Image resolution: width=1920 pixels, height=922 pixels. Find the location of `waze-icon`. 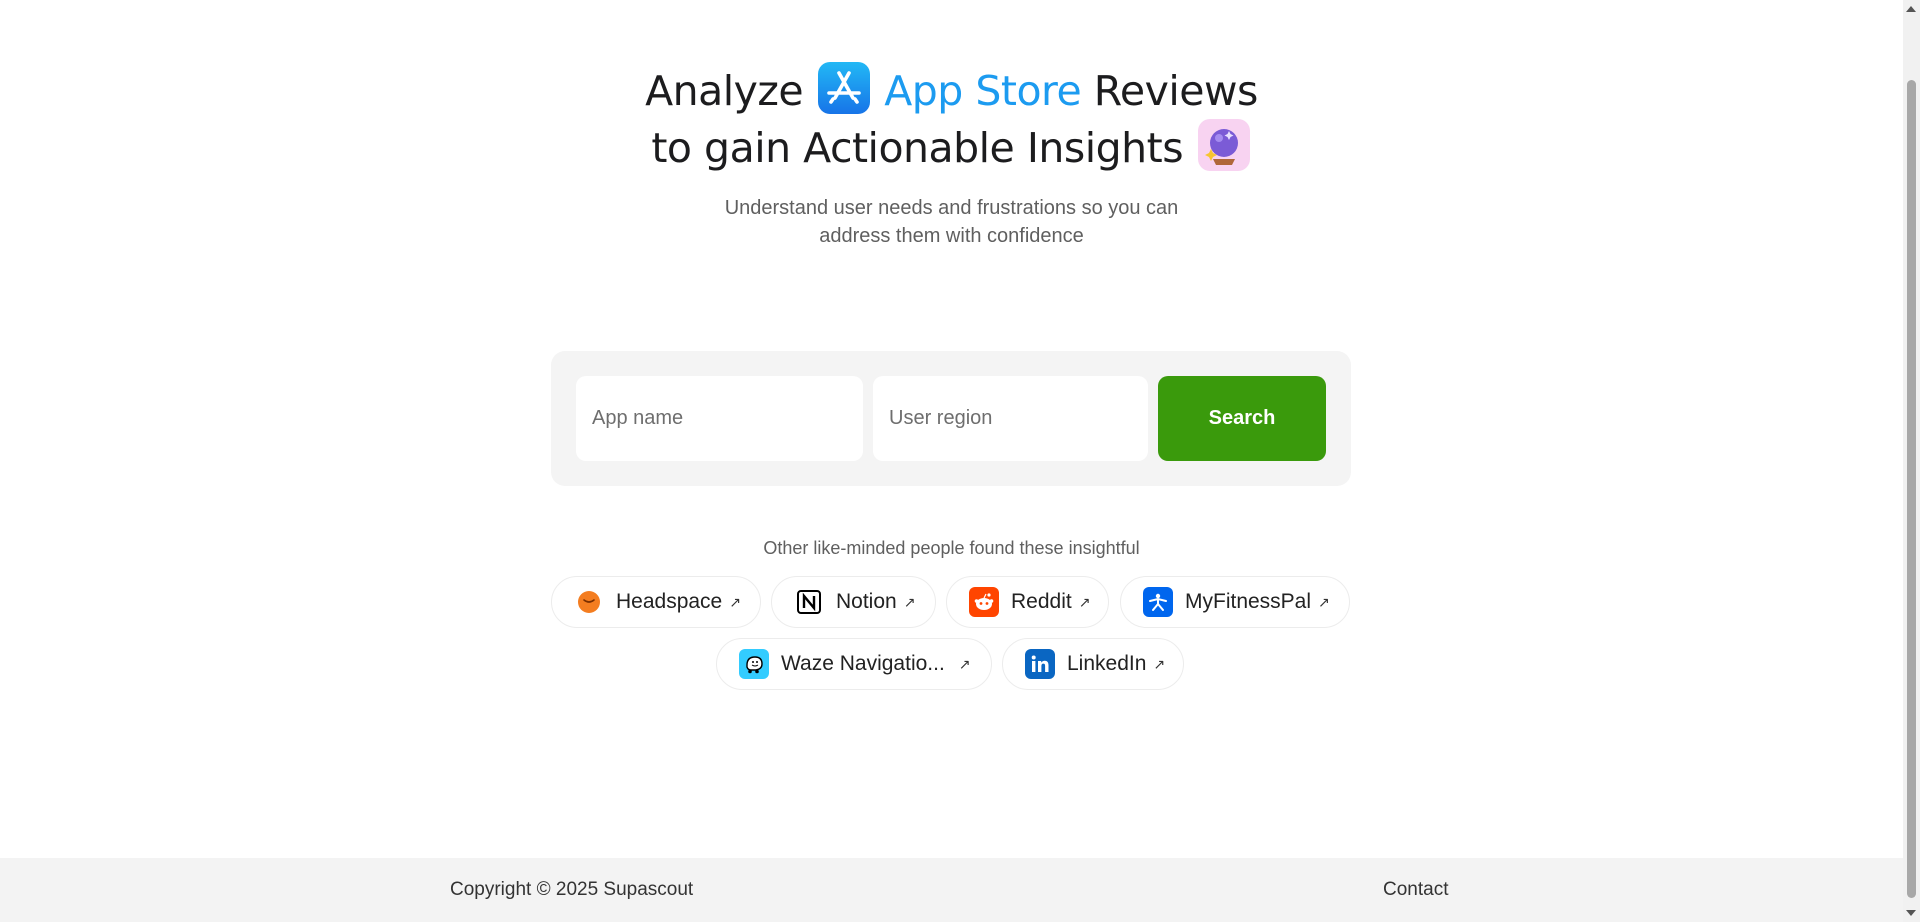

waze-icon is located at coordinates (754, 664).